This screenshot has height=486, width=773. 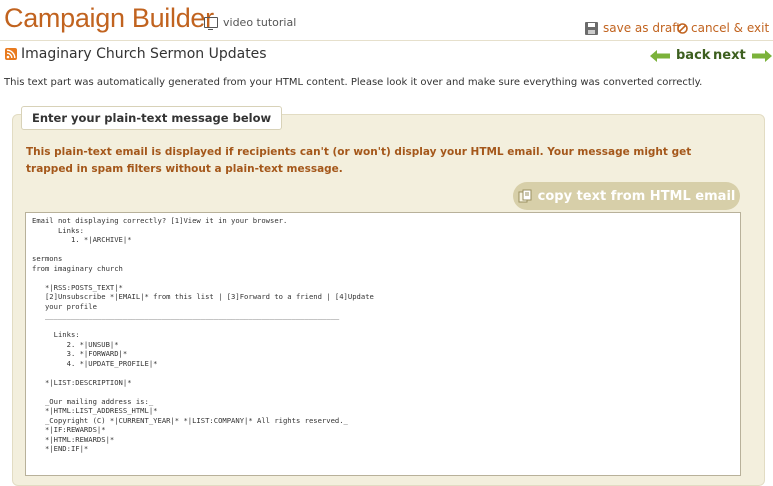 What do you see at coordinates (144, 54) in the screenshot?
I see `campaign-name: Imaginary Church Sermon Updates` at bounding box center [144, 54].